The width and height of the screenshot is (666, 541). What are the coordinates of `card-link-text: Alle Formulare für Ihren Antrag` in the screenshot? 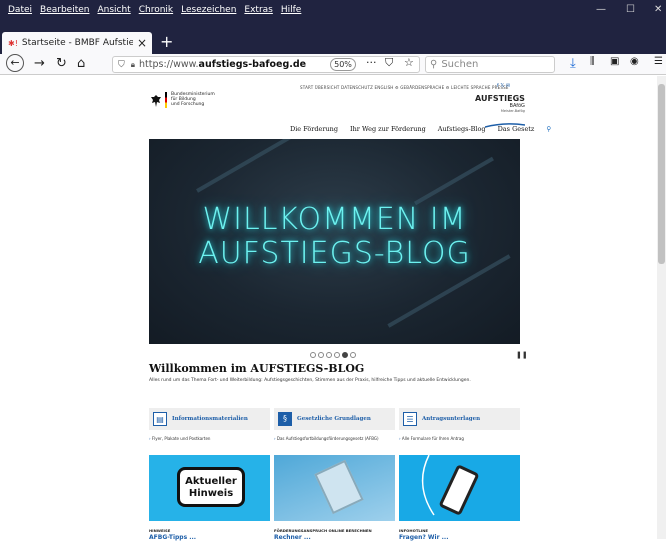 It's located at (432, 438).